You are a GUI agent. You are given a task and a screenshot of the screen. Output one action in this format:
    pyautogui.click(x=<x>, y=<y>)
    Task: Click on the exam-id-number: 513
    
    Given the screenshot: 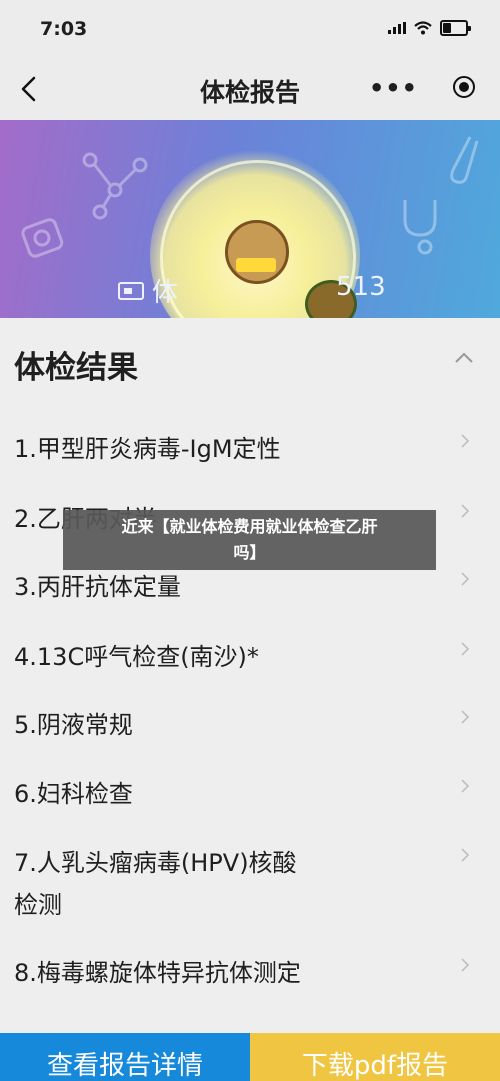 What is the action you would take?
    pyautogui.click(x=361, y=287)
    